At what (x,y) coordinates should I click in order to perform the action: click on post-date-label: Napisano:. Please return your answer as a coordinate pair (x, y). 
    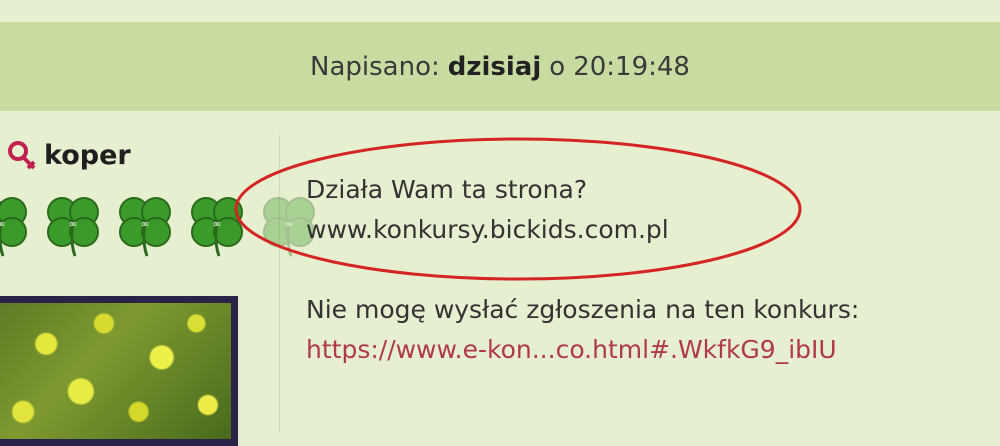
    Looking at the image, I should click on (375, 66).